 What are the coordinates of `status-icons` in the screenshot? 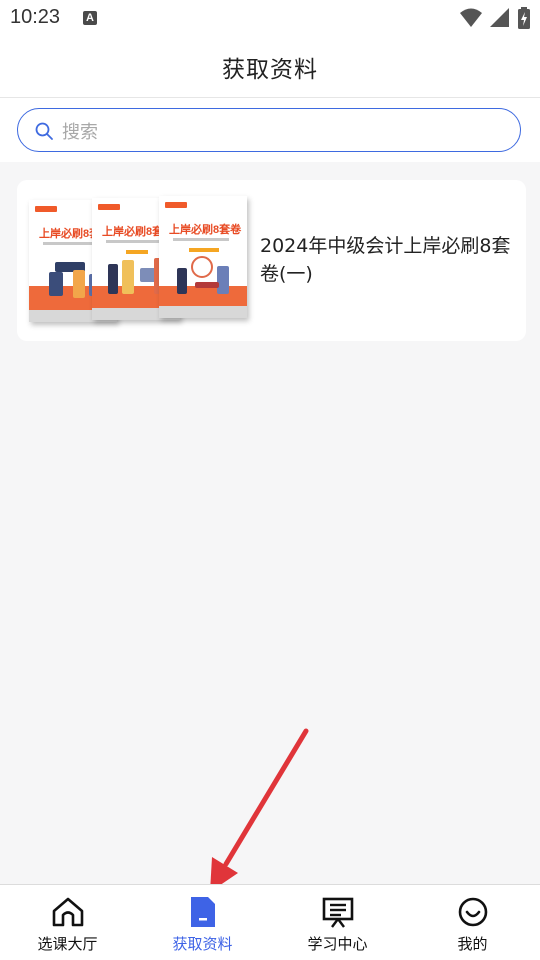 It's located at (495, 18).